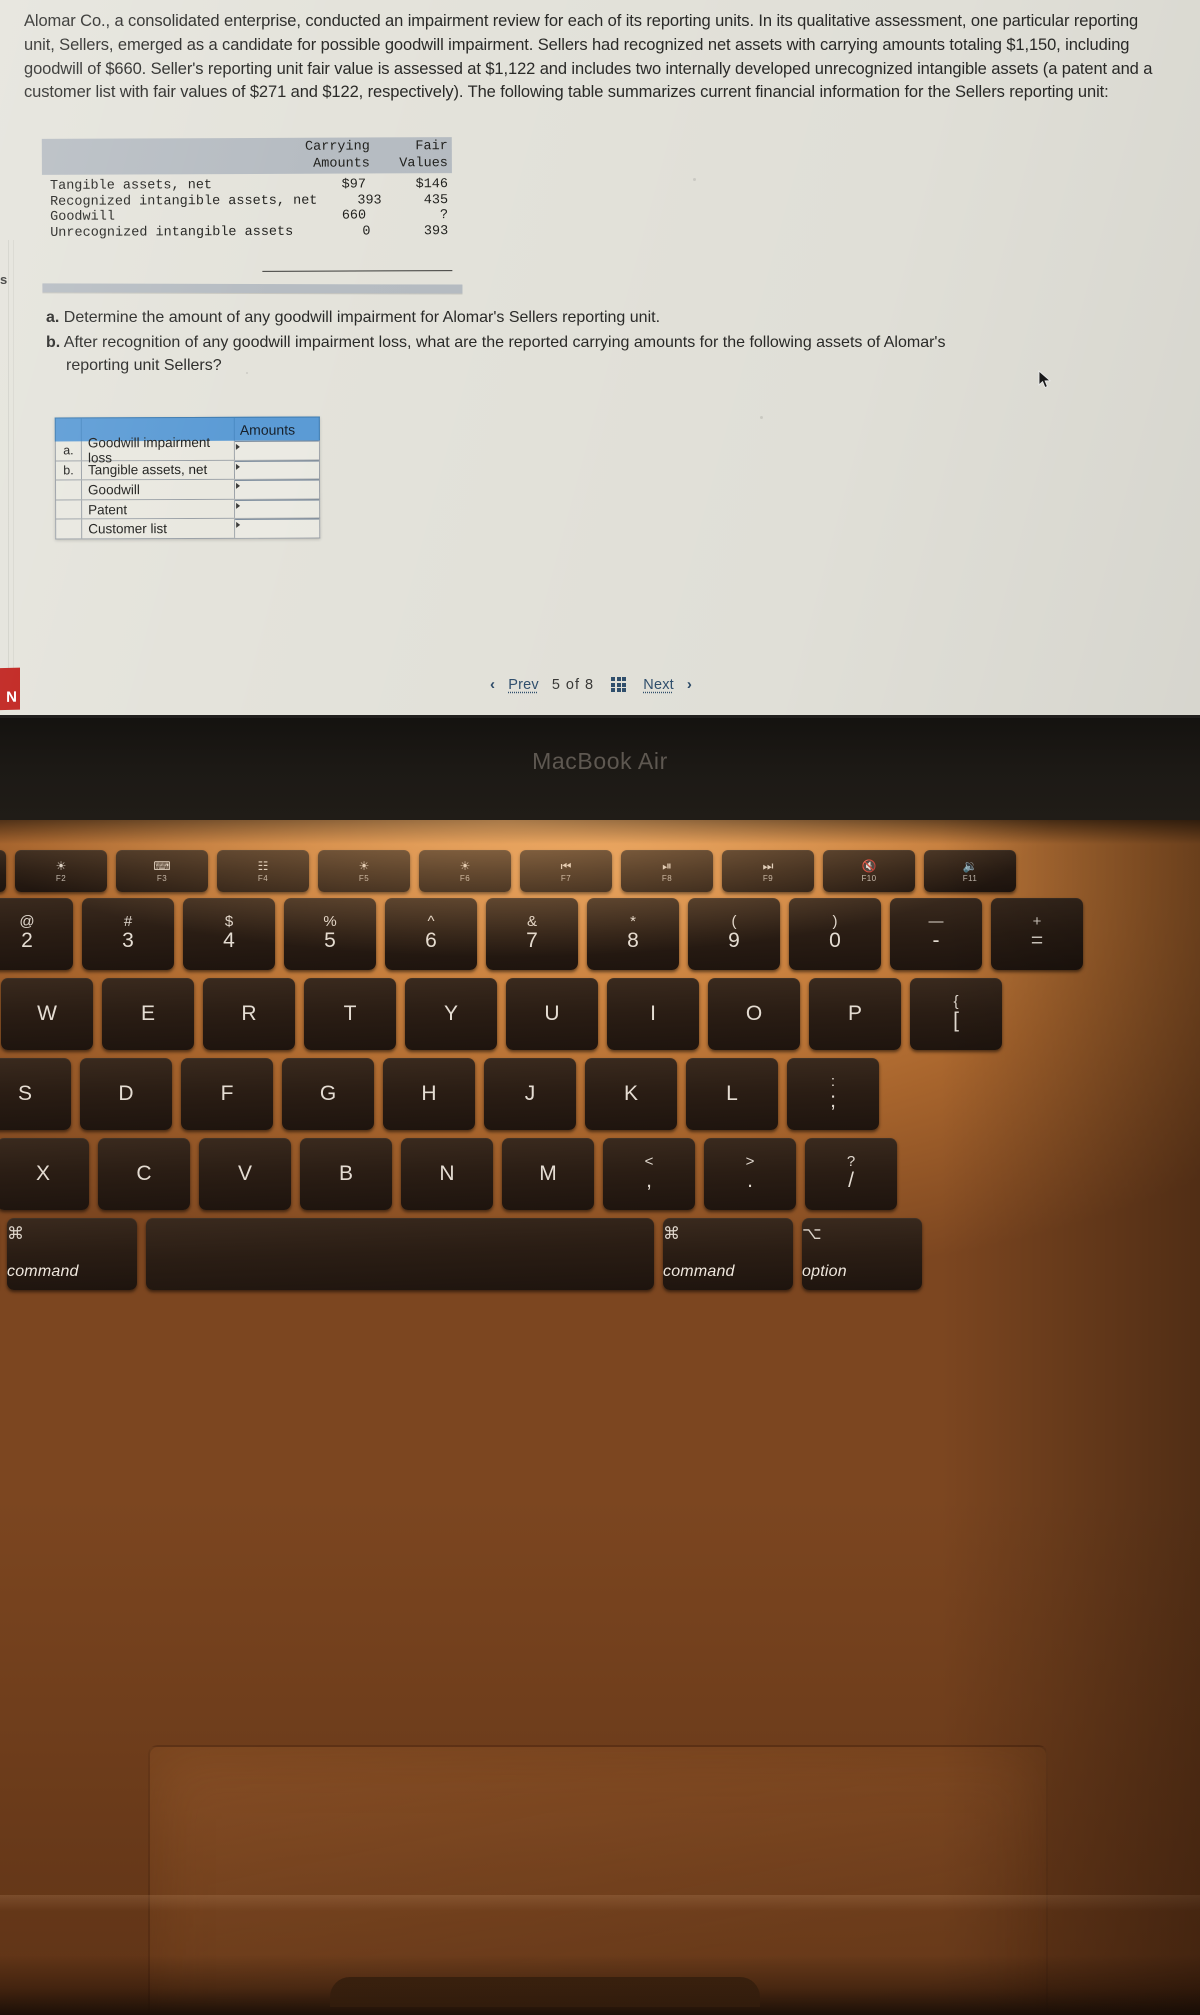 This screenshot has width=1200, height=2015. Describe the element at coordinates (851, 1162) in the screenshot. I see `key-shift-glyph: ?` at that location.